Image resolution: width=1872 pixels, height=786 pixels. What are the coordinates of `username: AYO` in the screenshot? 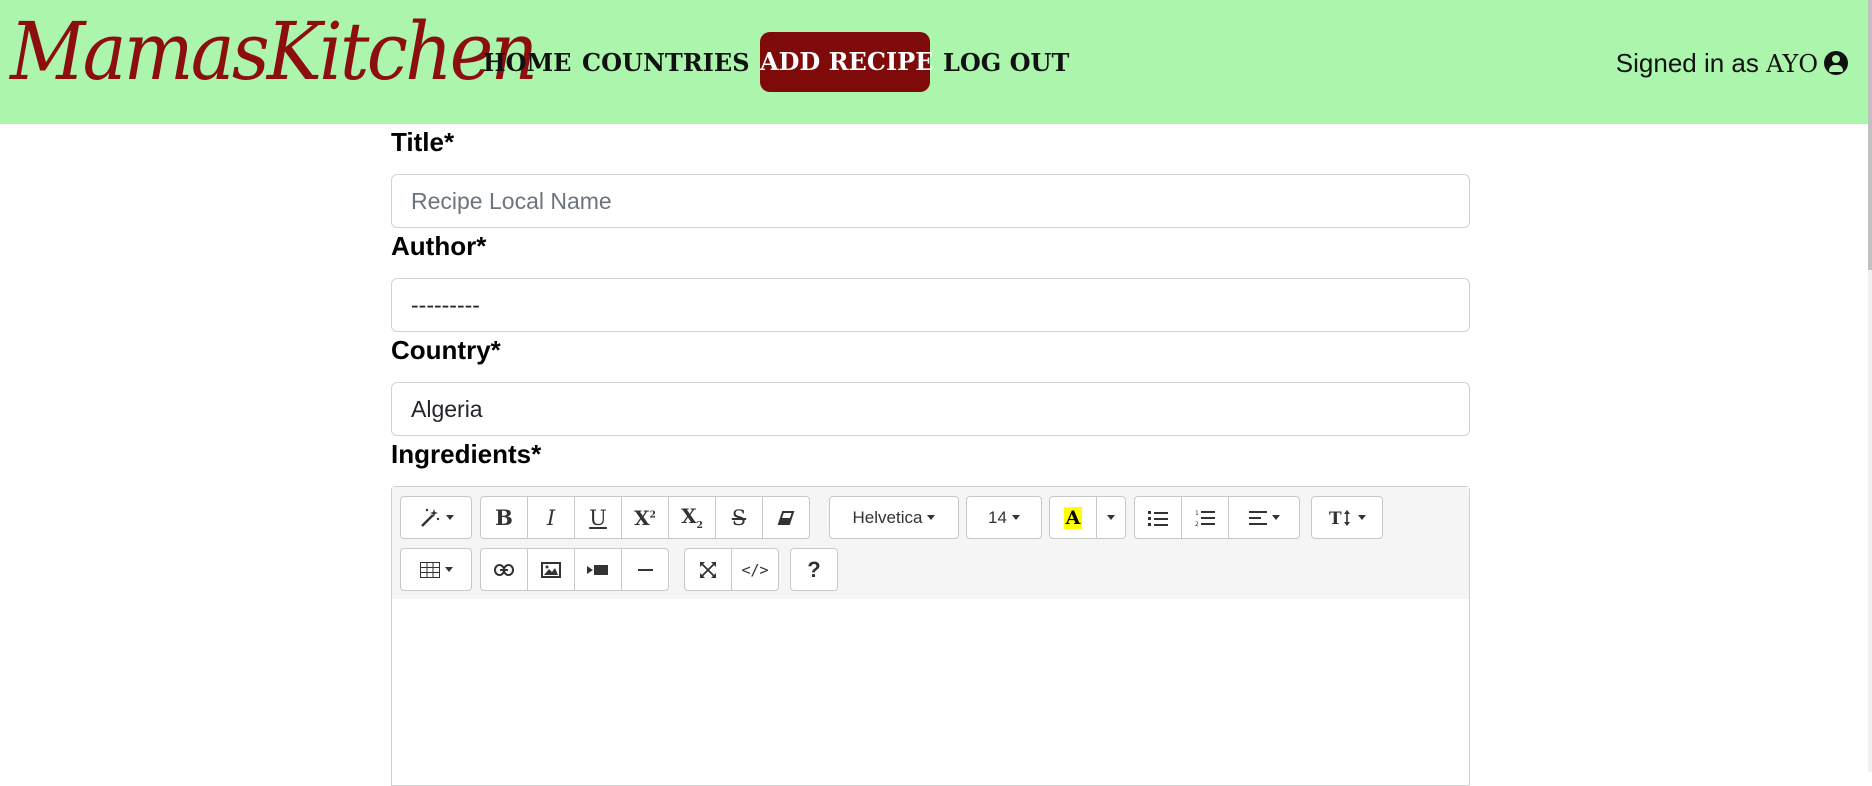 It's located at (1792, 64).